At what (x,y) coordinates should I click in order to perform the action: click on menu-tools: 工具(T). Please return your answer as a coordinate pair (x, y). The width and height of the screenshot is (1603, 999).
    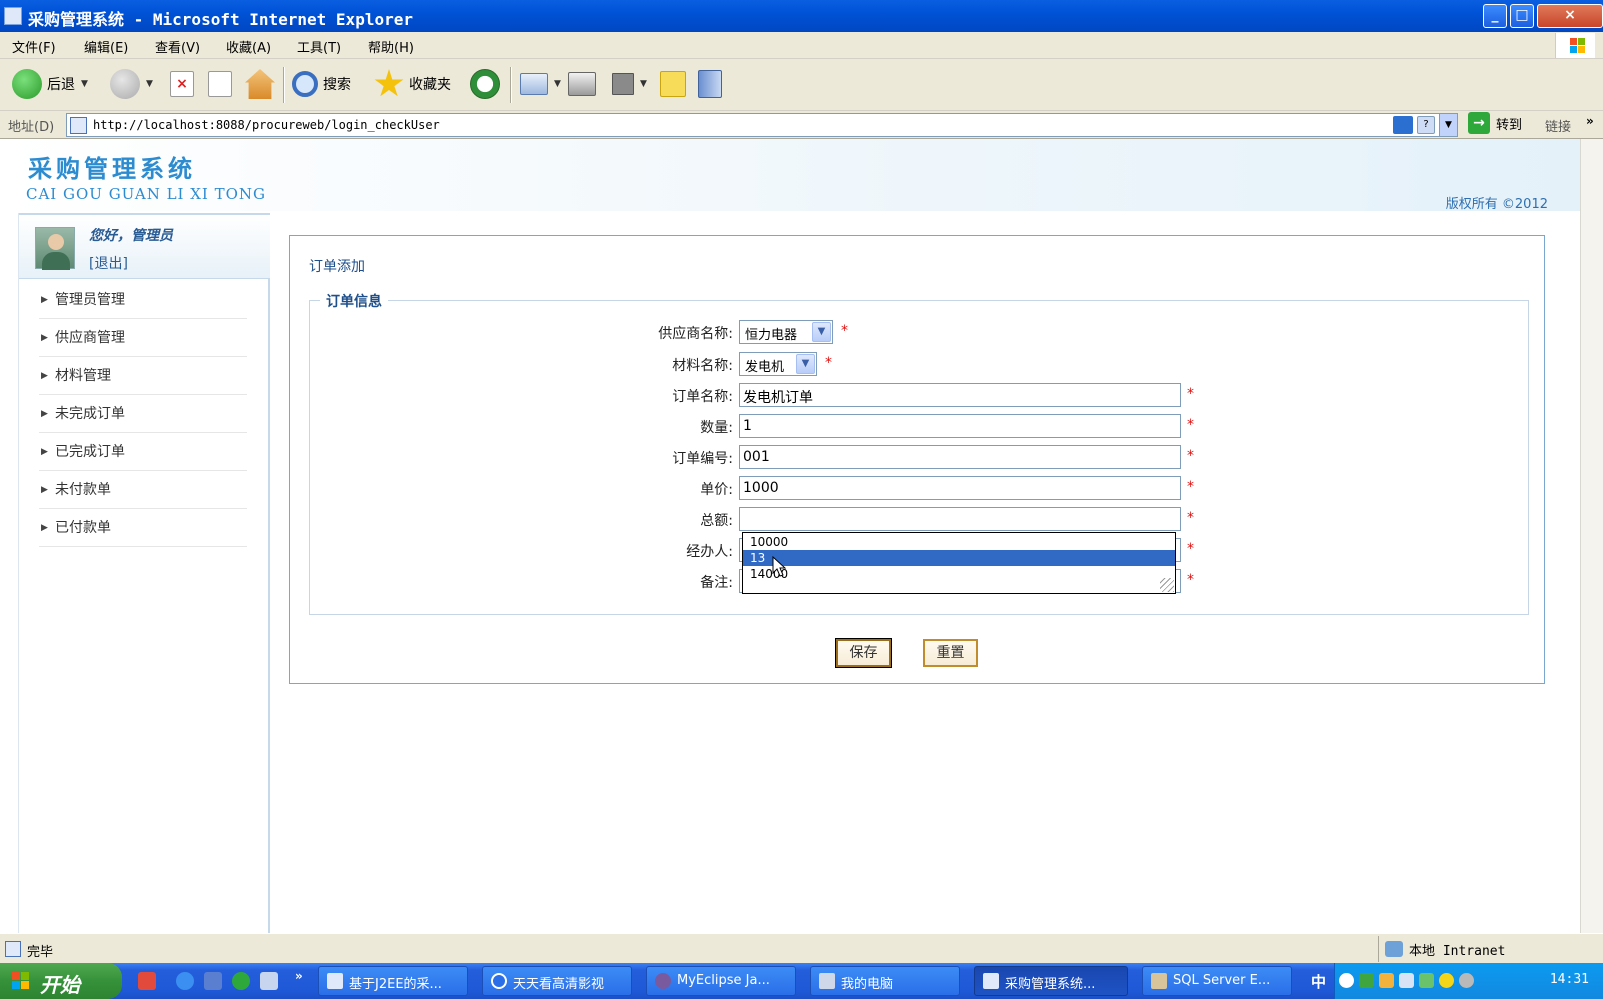
    Looking at the image, I should click on (319, 46).